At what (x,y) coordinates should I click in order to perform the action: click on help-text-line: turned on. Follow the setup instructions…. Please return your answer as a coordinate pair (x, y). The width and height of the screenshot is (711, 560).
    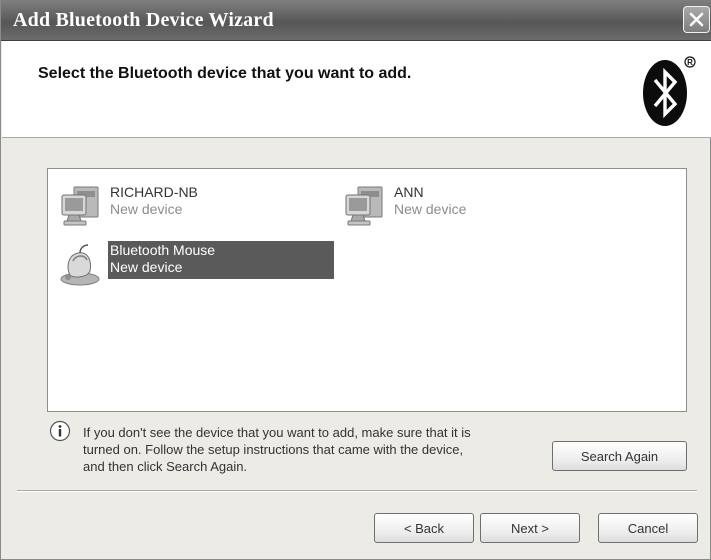
    Looking at the image, I should click on (273, 449).